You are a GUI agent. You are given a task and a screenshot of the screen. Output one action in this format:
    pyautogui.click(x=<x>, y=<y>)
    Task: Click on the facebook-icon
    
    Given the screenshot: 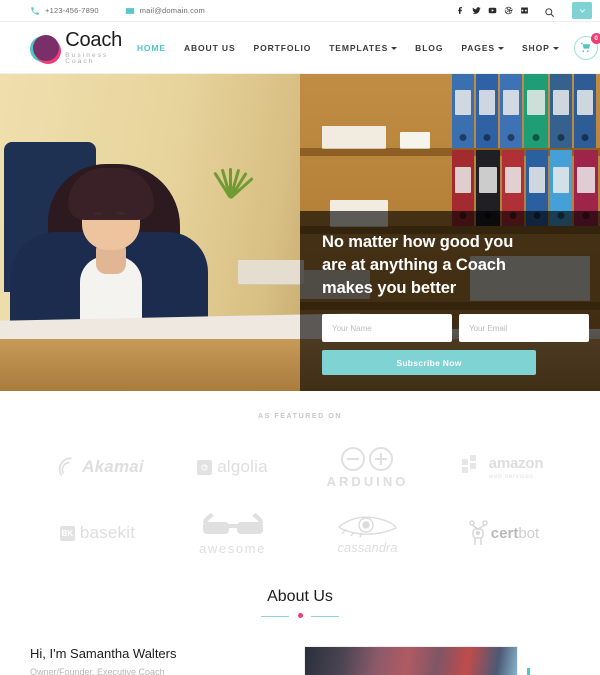 What is the action you would take?
    pyautogui.click(x=460, y=10)
    